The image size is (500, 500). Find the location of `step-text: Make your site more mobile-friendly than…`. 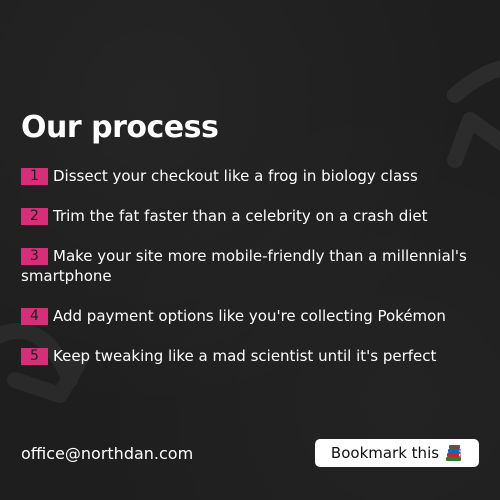

step-text: Make your site more mobile-friendly than… is located at coordinates (244, 266).